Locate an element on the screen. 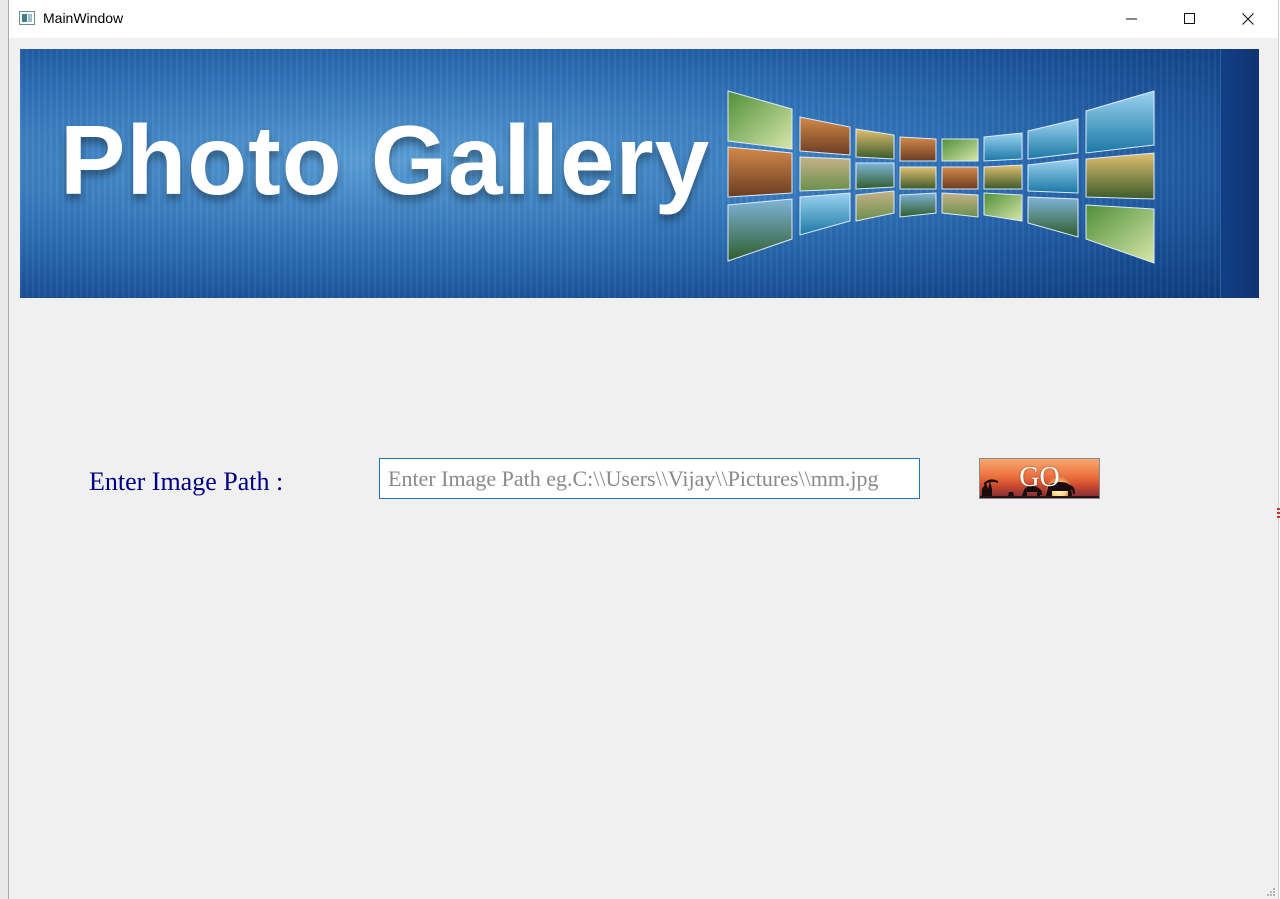 This screenshot has width=1280, height=899. banner-edge is located at coordinates (1239, 173).